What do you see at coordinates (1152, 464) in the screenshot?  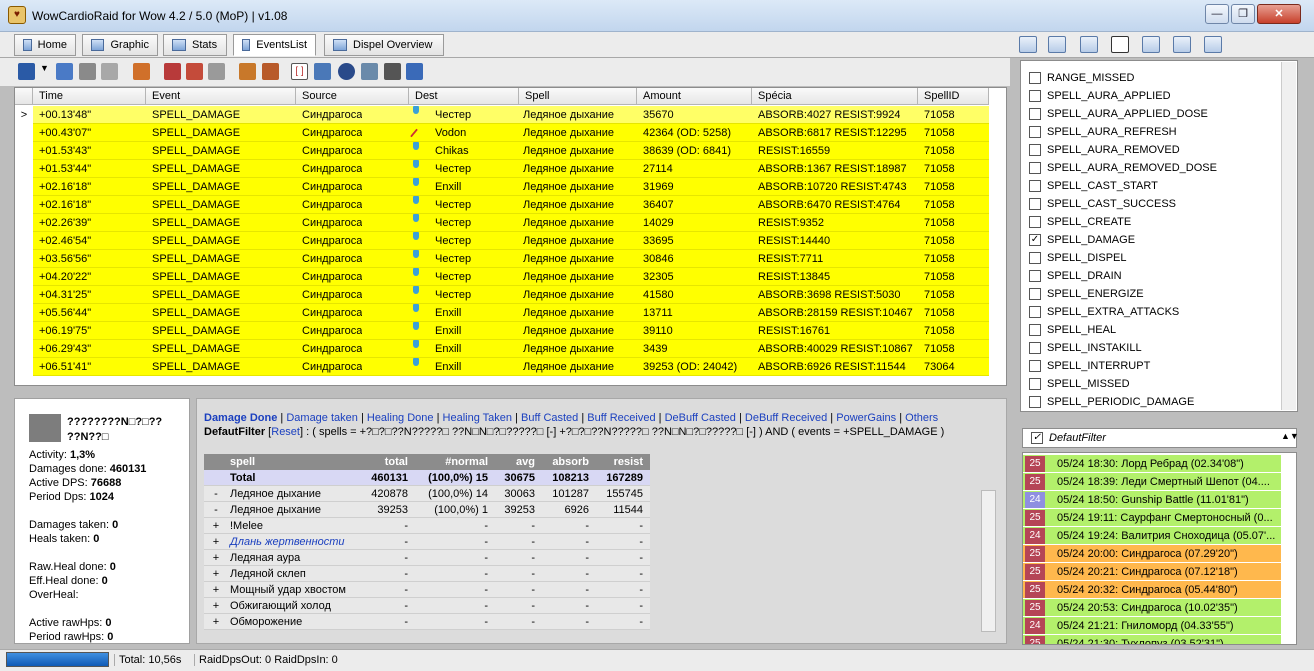 I see `fight-item: 25 05/24 18:30: Лорд Ребрад (02.34'08")` at bounding box center [1152, 464].